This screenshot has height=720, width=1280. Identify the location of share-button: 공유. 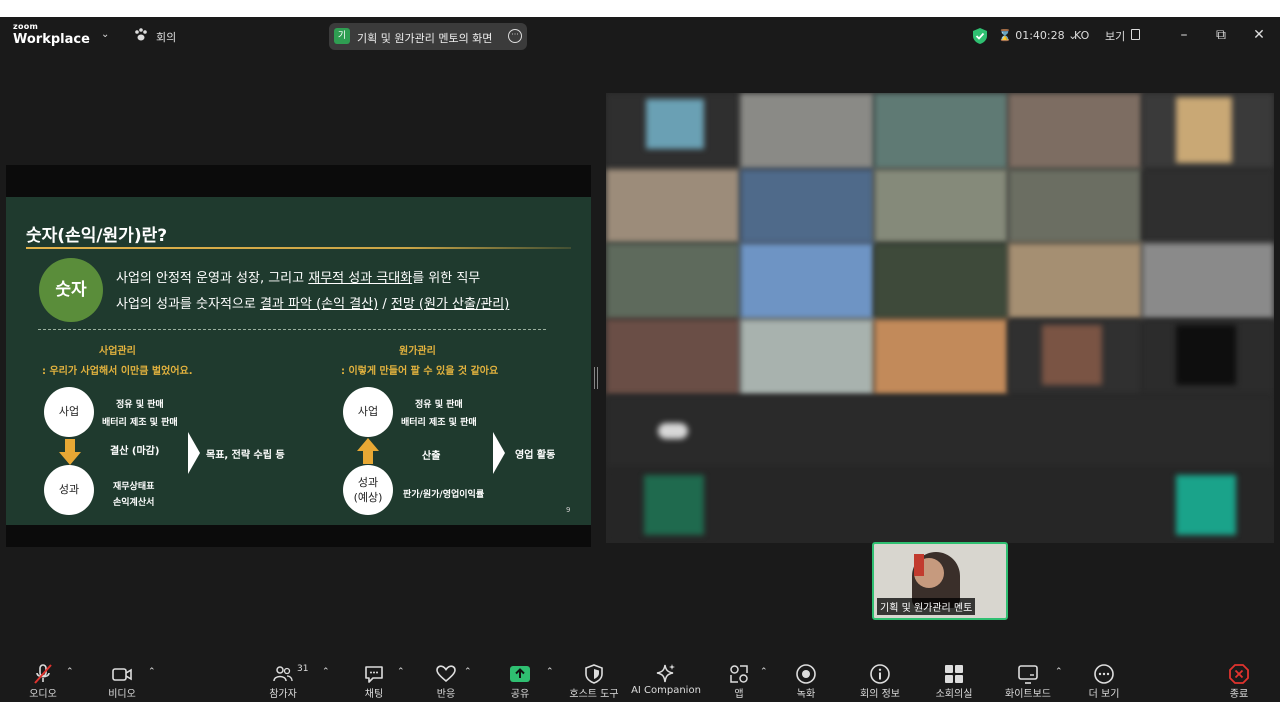
(520, 678).